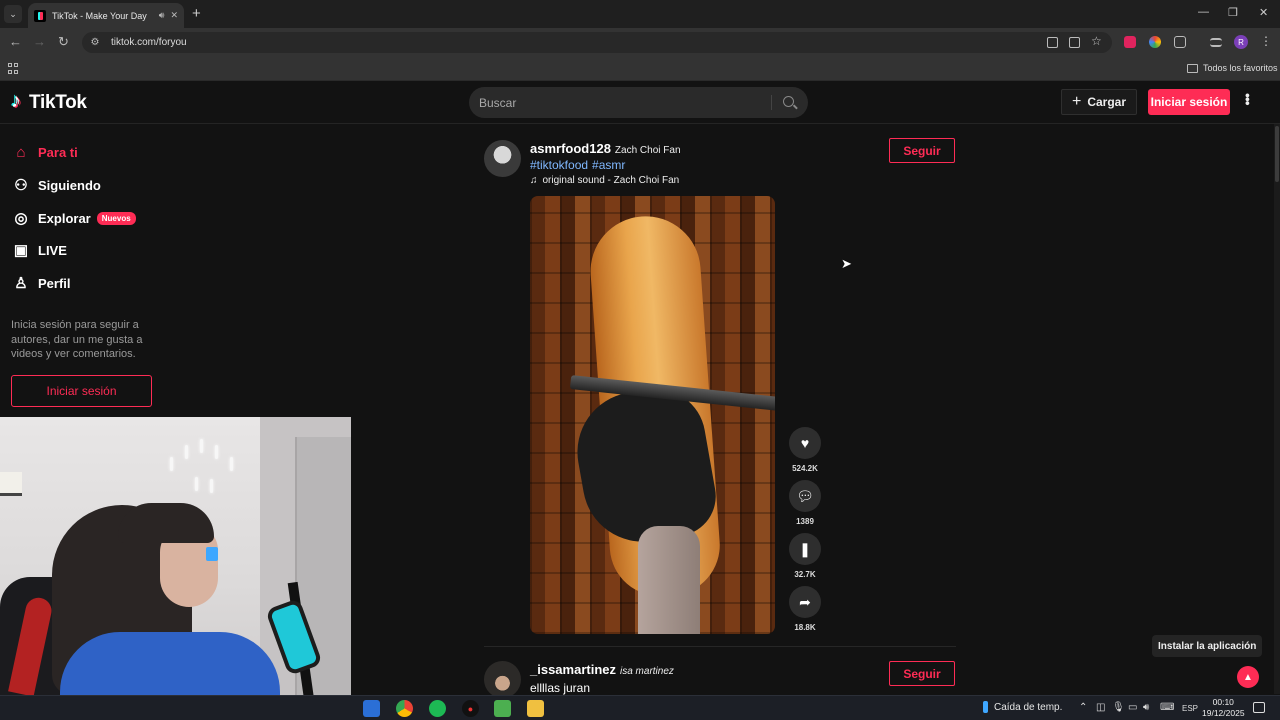 This screenshot has height=720, width=1280. Describe the element at coordinates (437, 708) in the screenshot. I see `spotify-icon` at that location.